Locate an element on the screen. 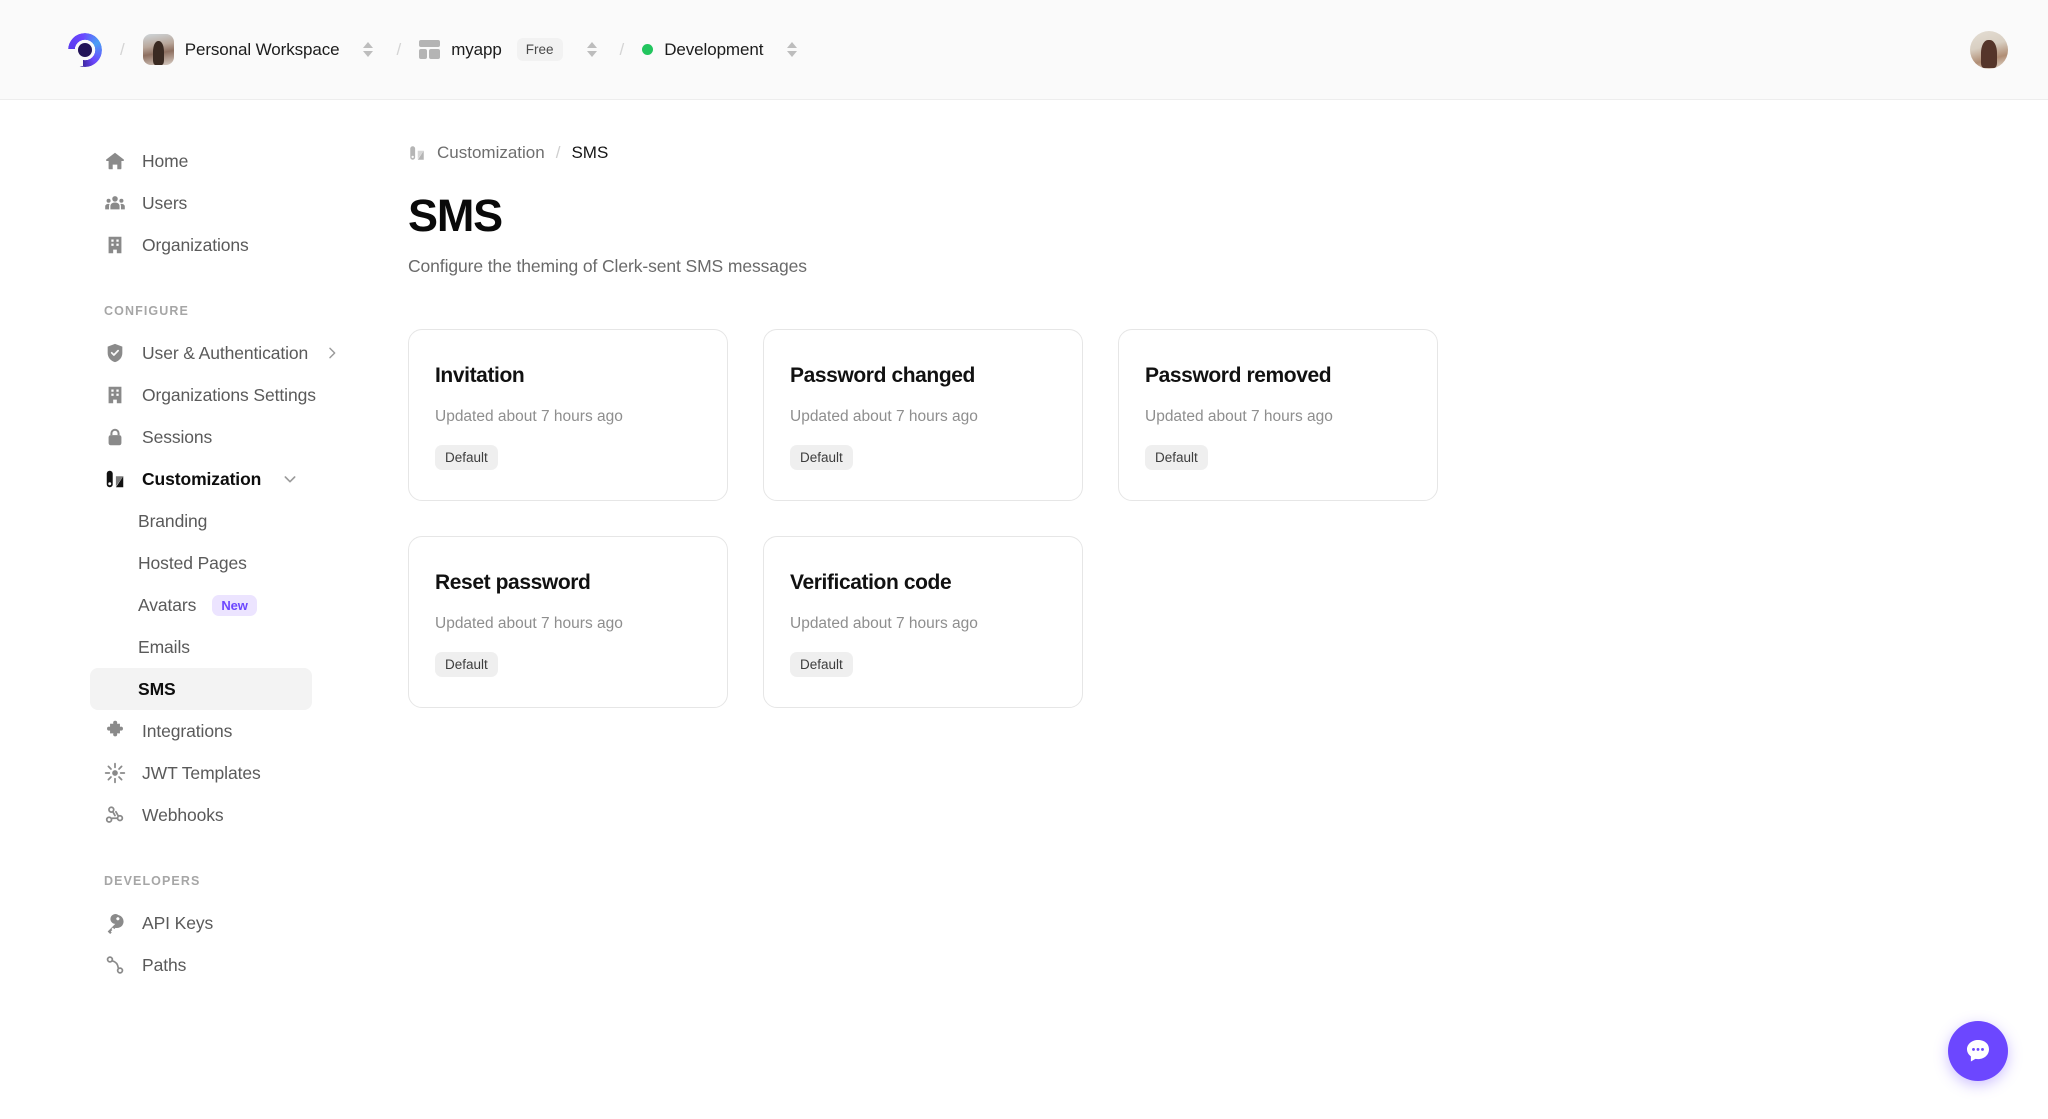 The height and width of the screenshot is (1119, 2048). workspace-switcher: Personal Workspace is located at coordinates (260, 49).